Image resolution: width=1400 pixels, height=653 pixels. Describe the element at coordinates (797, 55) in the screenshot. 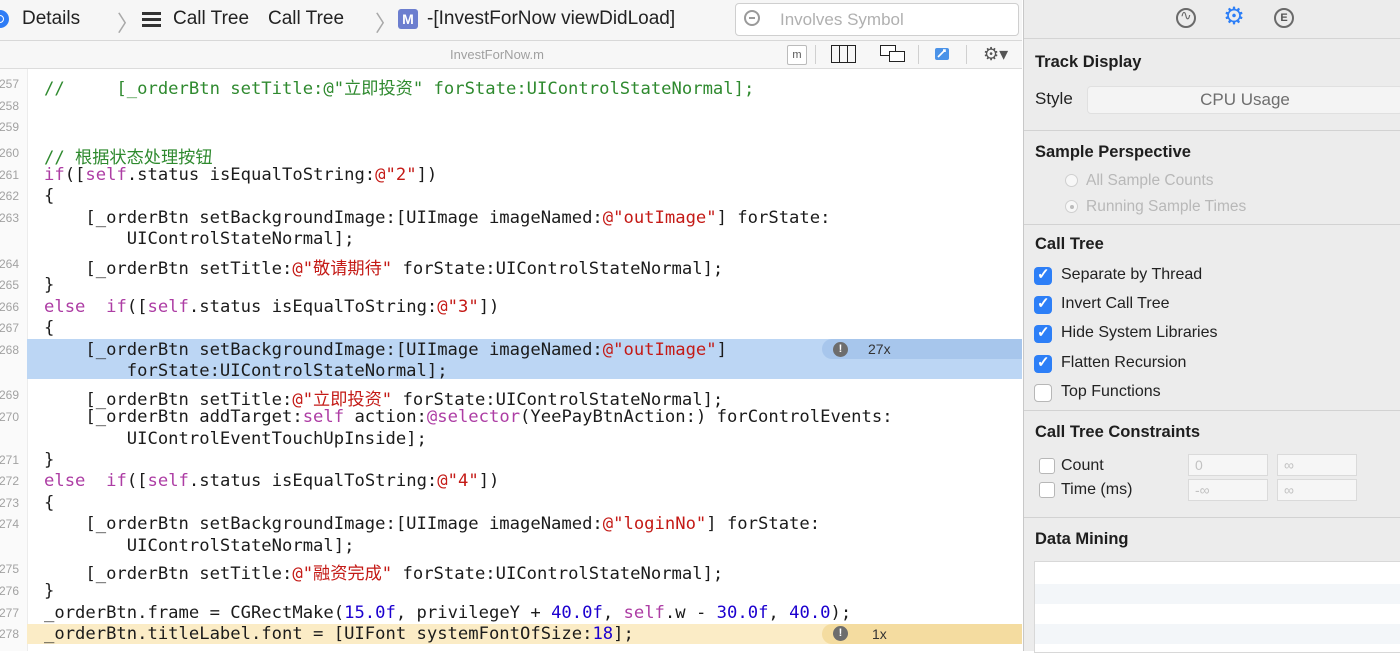

I see `objc-file-icon: m` at that location.